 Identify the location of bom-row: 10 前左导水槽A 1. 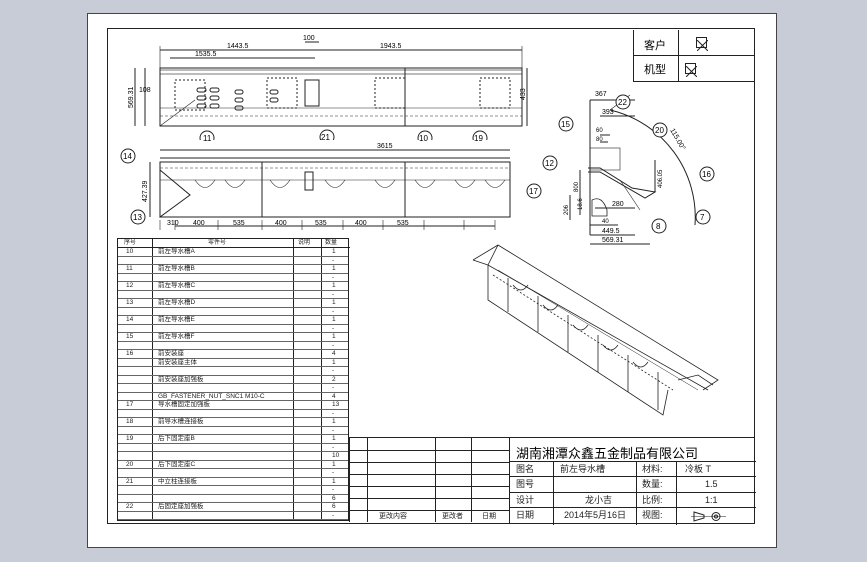
(233, 252).